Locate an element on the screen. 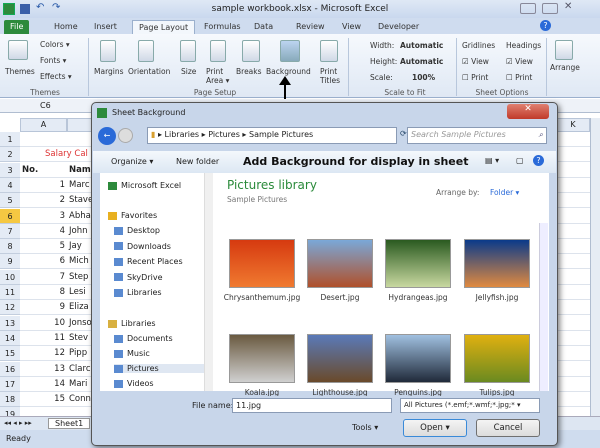 This screenshot has width=600, height=448. cell: 6 is located at coordinates (42, 261).